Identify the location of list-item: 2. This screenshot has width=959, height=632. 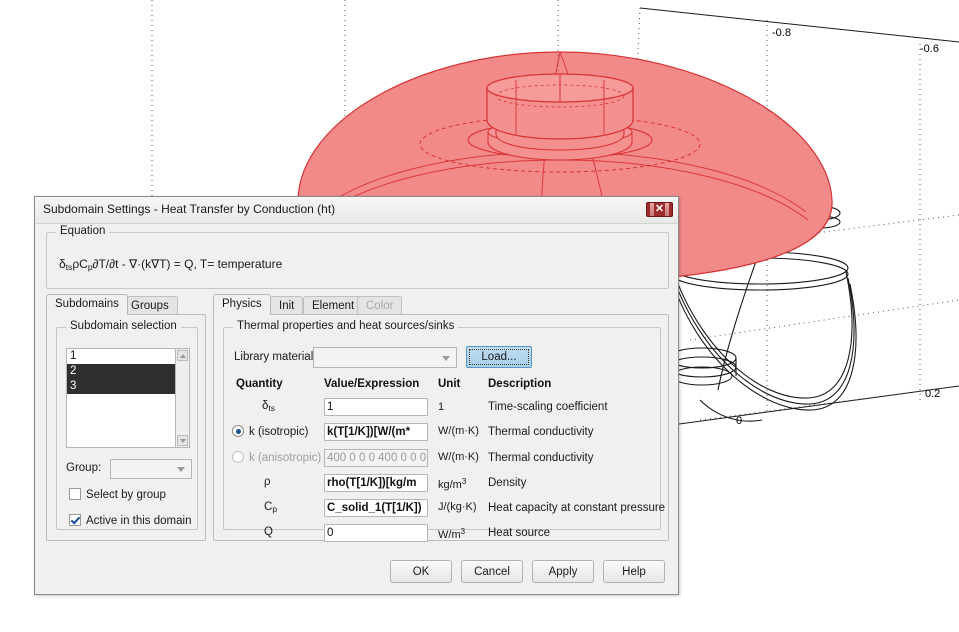
(121, 371).